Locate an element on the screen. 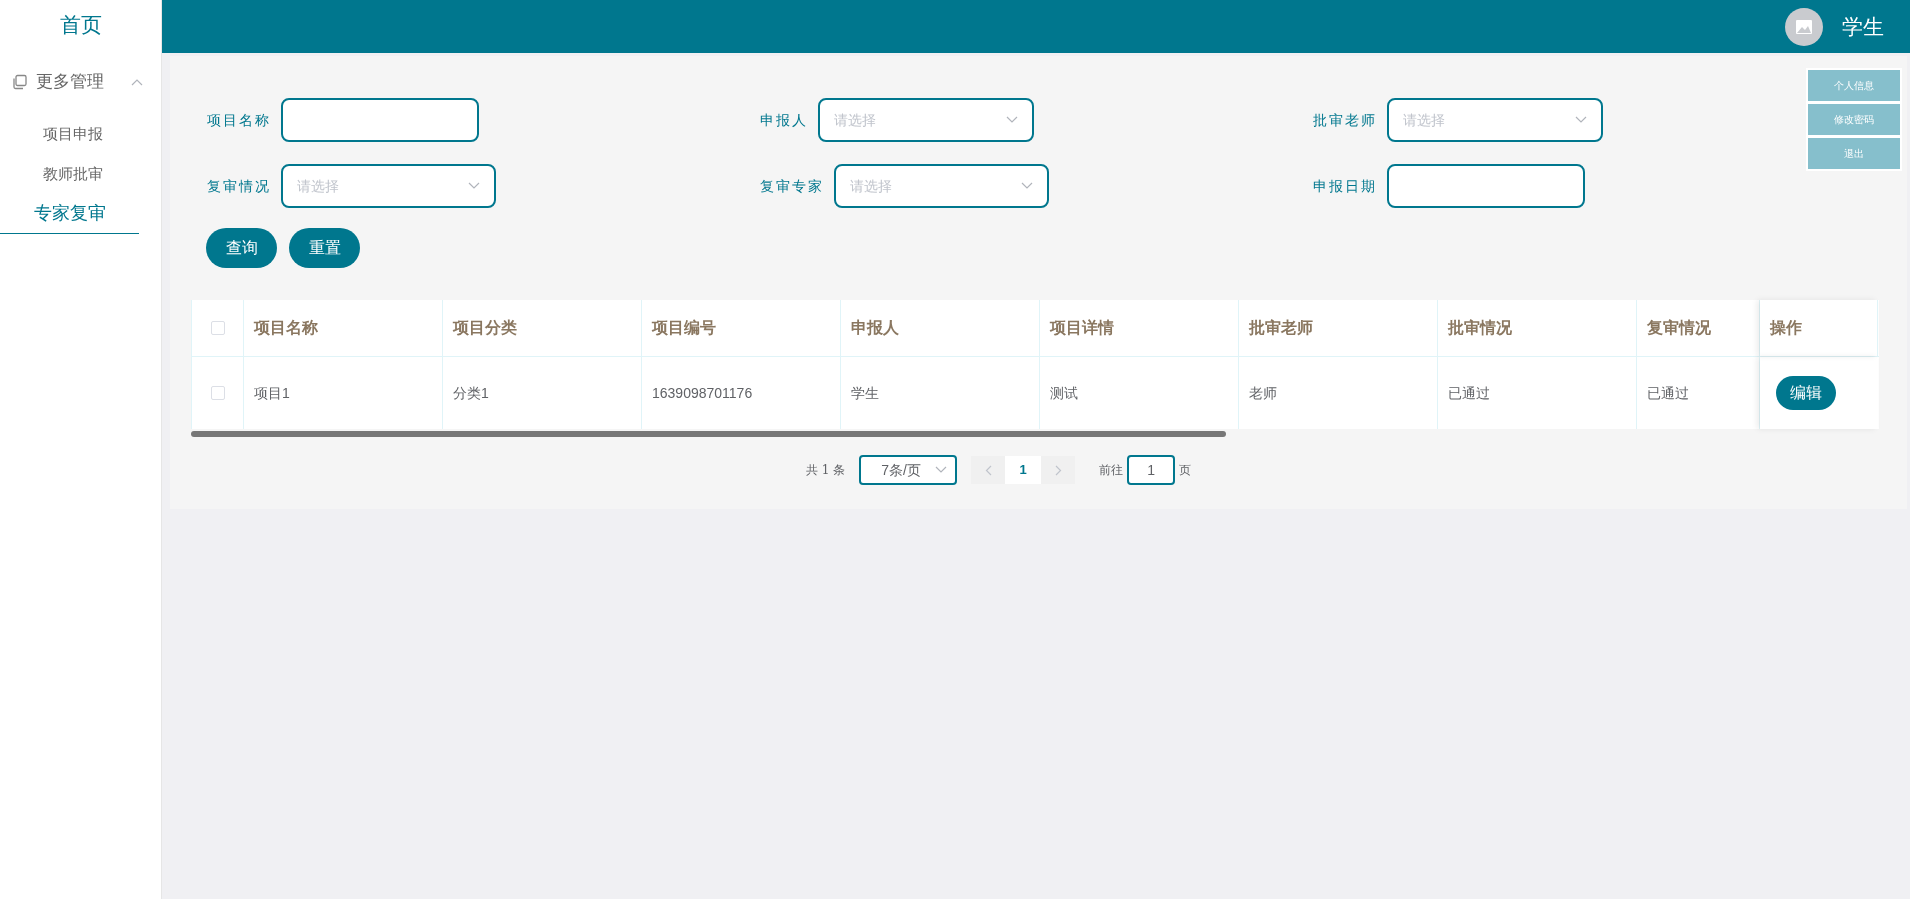 This screenshot has height=899, width=1910. avatar-icon is located at coordinates (1804, 26).